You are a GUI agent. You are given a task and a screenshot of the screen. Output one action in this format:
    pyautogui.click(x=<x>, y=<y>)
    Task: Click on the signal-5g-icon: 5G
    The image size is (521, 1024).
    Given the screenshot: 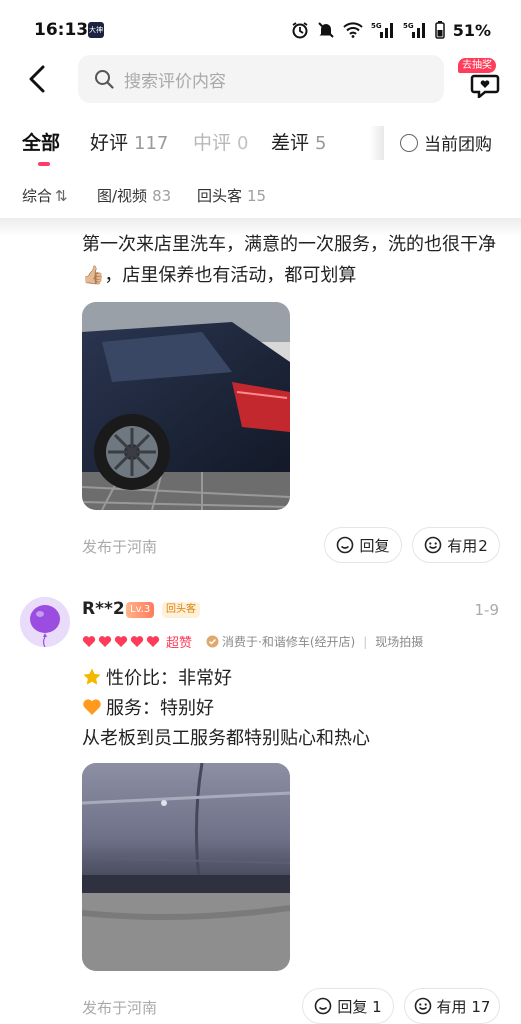 What is the action you would take?
    pyautogui.click(x=382, y=30)
    